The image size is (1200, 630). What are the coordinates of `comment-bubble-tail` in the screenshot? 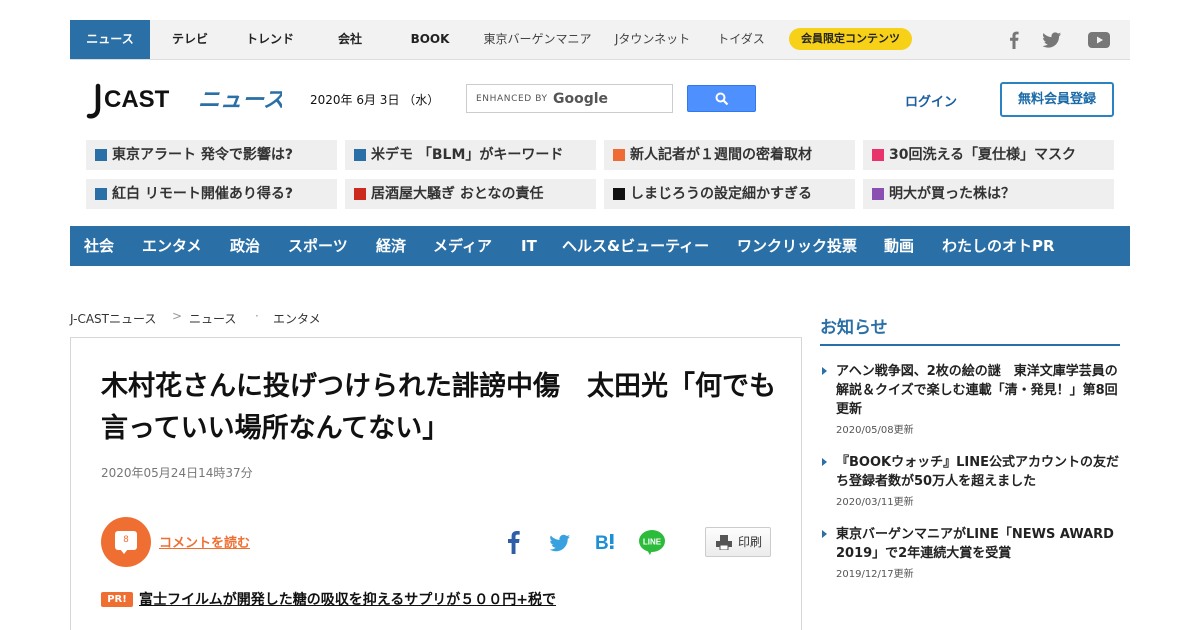 It's located at (124, 551).